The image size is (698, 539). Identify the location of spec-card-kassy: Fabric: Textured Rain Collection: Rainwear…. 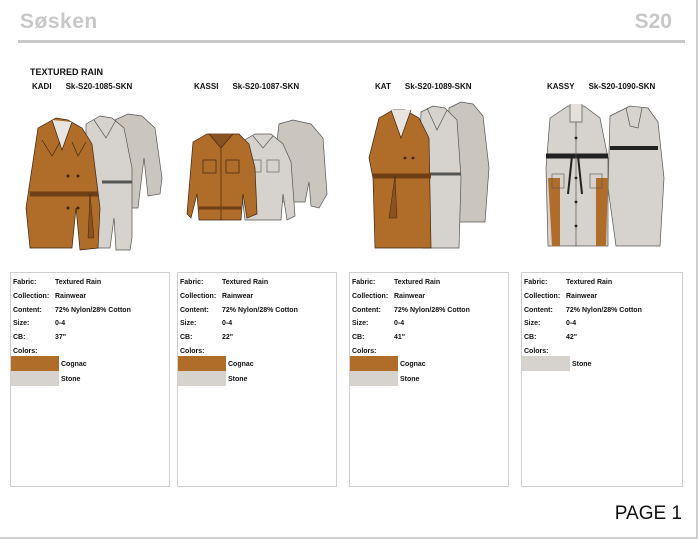
(602, 379).